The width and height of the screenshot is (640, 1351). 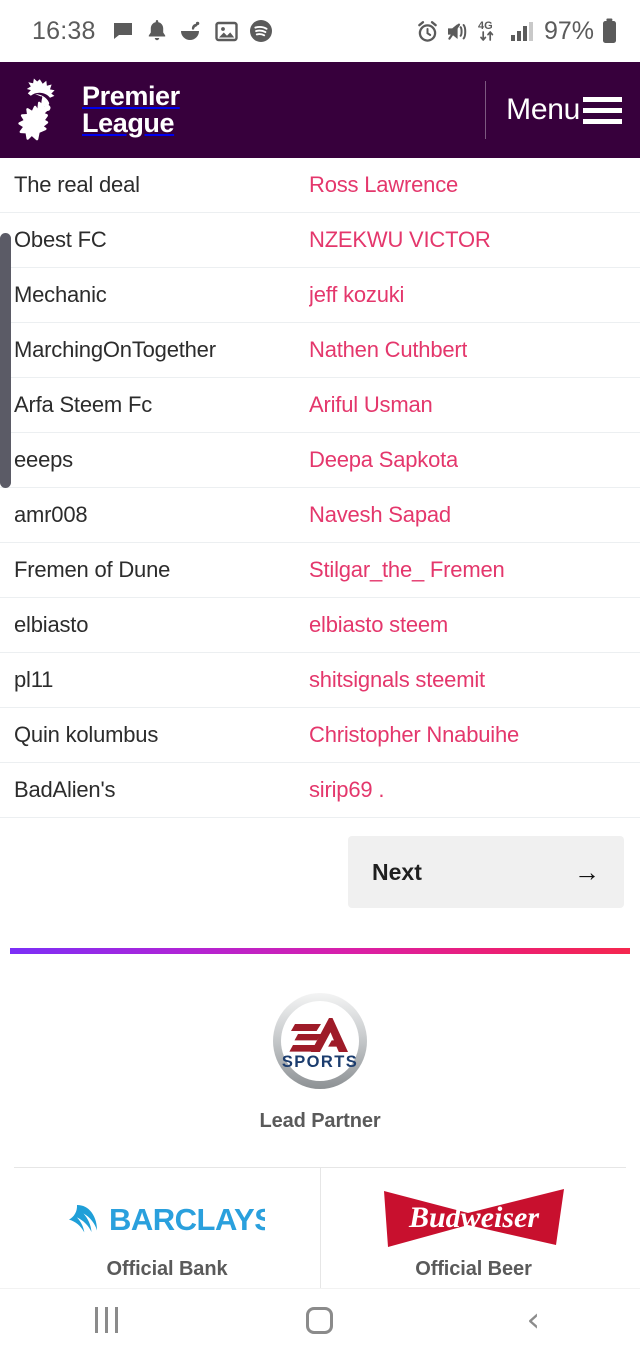 I want to click on table-row: The real deal Ross Lawrence, so click(x=320, y=185).